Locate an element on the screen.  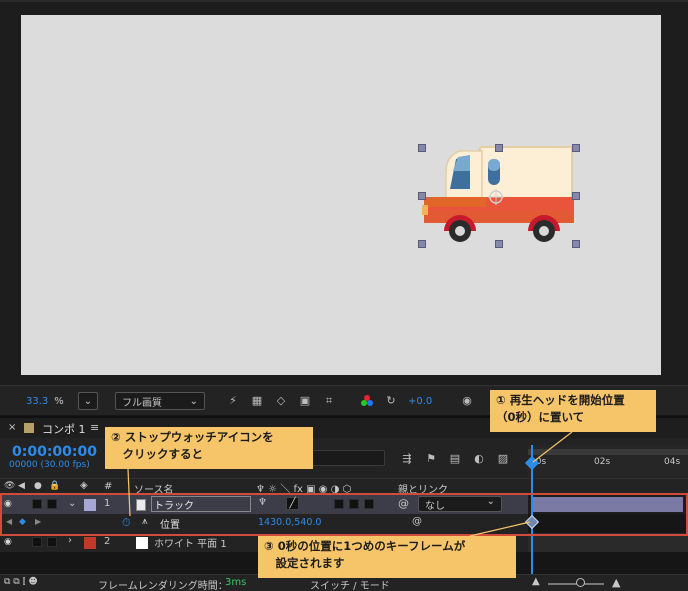
layer-toggle-icons: ⧉ ⧉ ⫿ ☻ is located at coordinates (21, 582).